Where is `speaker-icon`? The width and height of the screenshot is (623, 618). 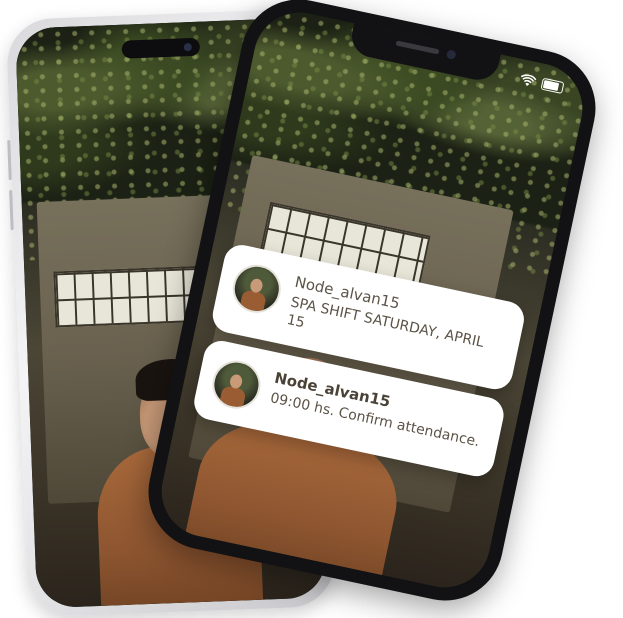 speaker-icon is located at coordinates (417, 47).